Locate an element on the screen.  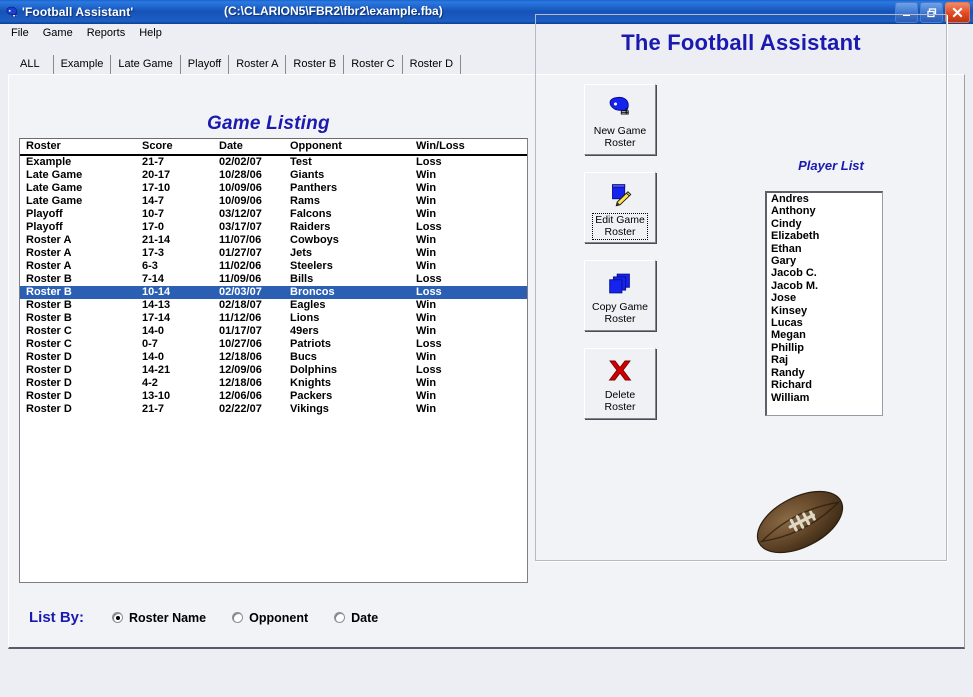
list-item: Richard is located at coordinates (824, 385).